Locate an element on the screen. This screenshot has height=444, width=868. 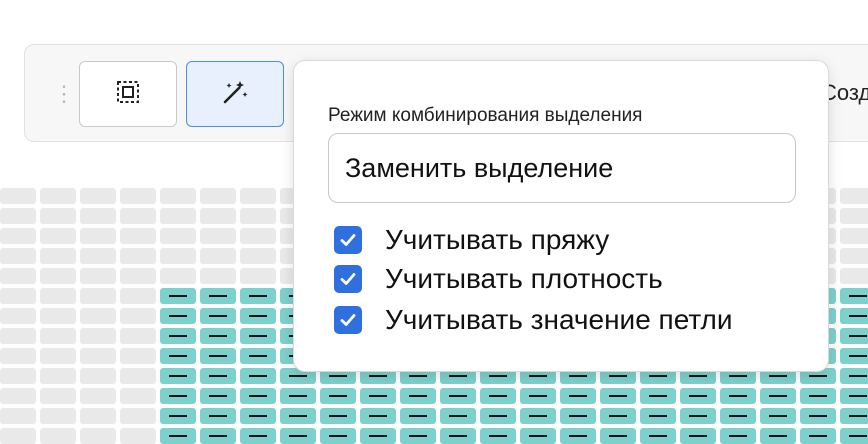
drag-handle: ⋮ is located at coordinates (64, 94).